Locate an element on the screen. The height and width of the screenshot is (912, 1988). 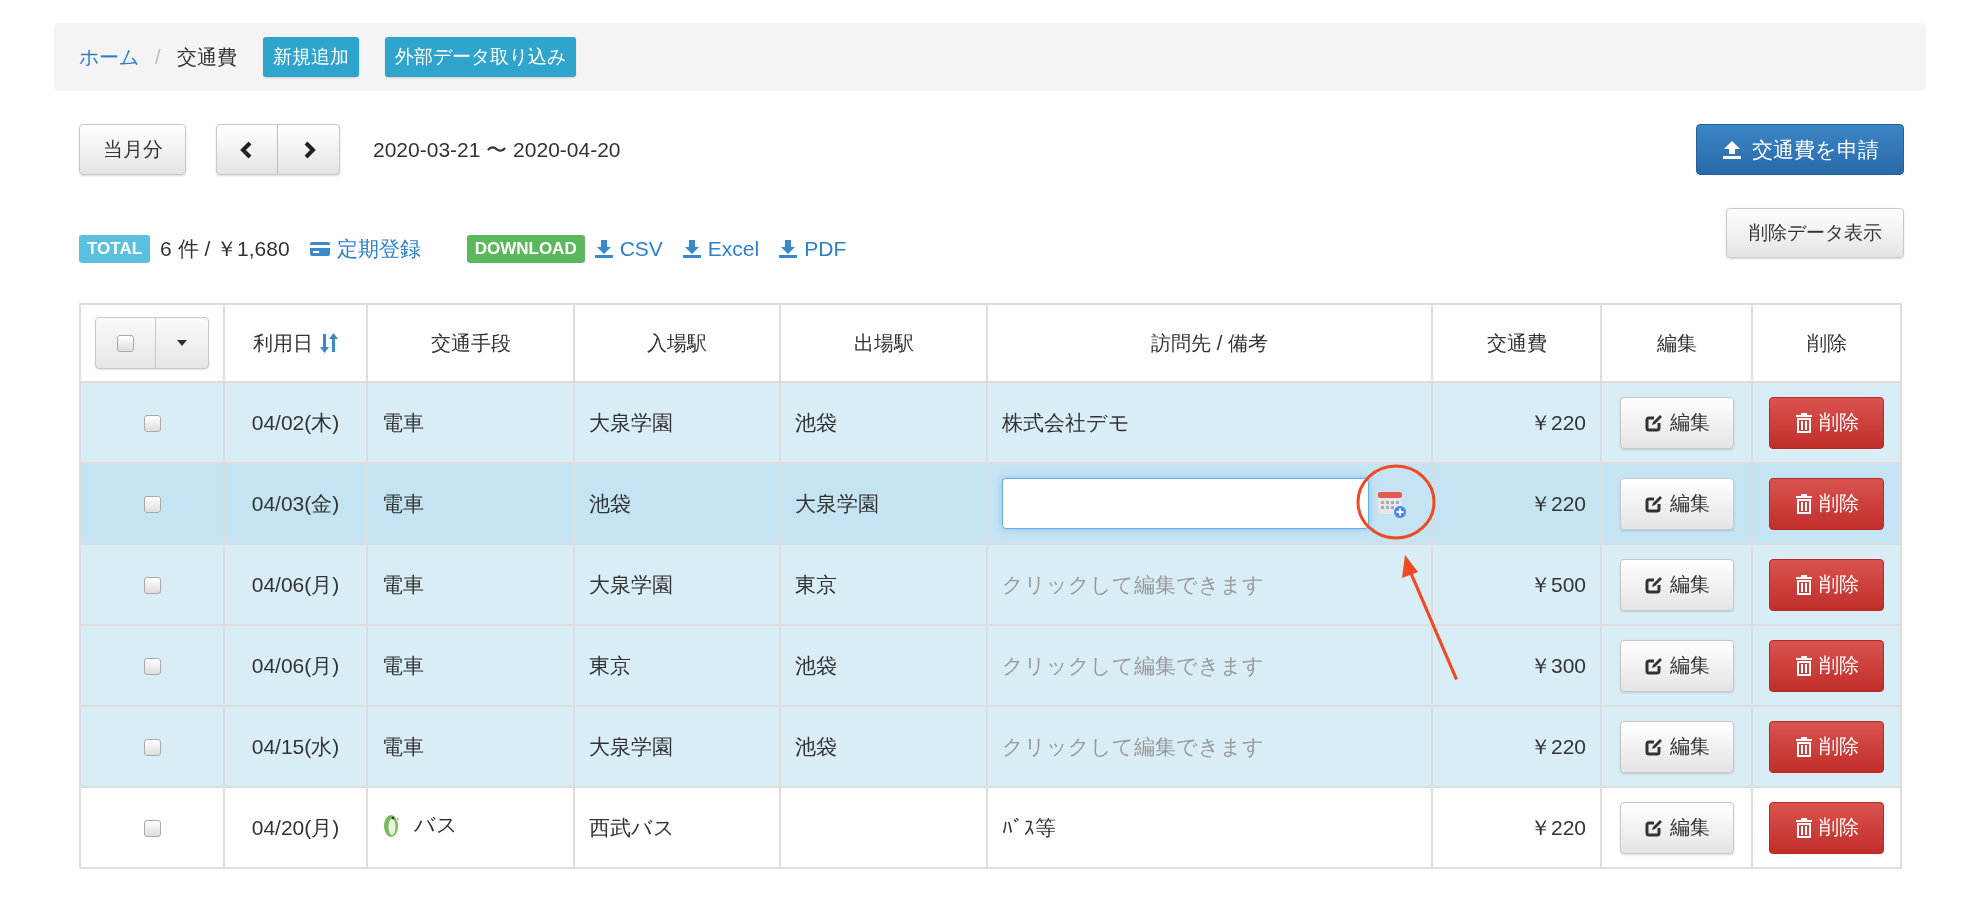
show-deleted-button: 削除データ表示 is located at coordinates (1815, 233).